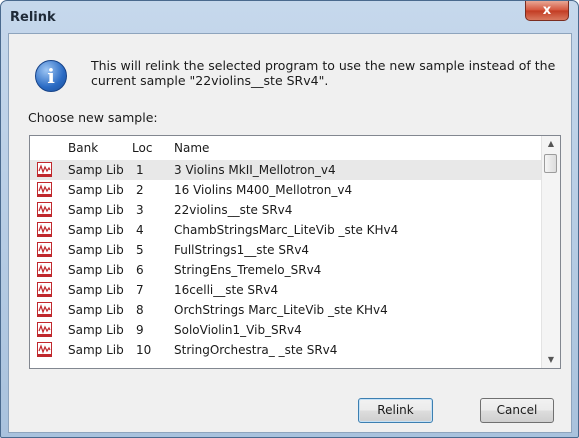 This screenshot has height=438, width=579. Describe the element at coordinates (242, 250) in the screenshot. I see `cell-name: FullStrings1__ste SRv4` at that location.